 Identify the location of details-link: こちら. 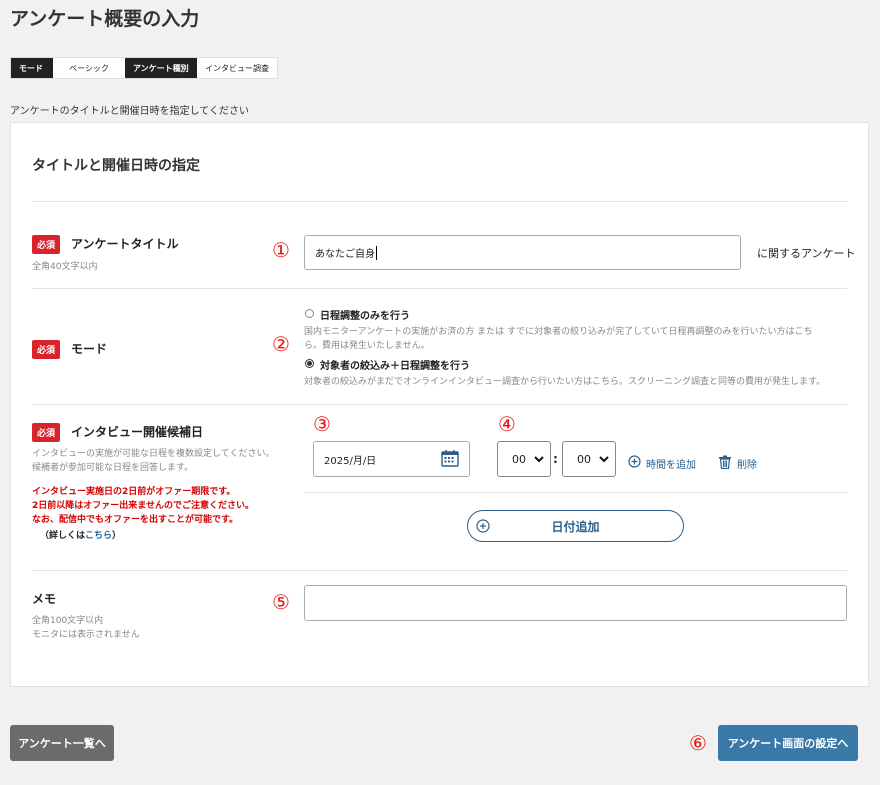
(98, 536).